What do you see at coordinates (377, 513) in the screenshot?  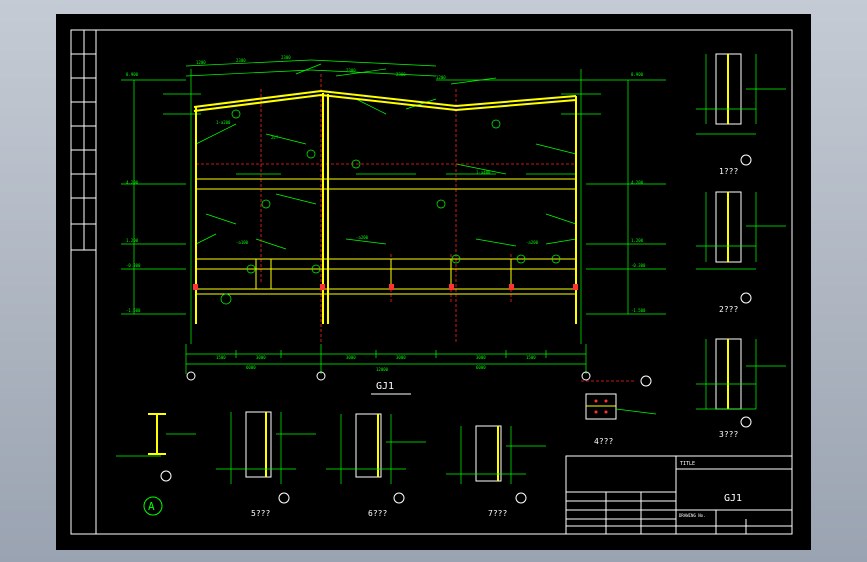 I see `detail-label-6: 6???` at bounding box center [377, 513].